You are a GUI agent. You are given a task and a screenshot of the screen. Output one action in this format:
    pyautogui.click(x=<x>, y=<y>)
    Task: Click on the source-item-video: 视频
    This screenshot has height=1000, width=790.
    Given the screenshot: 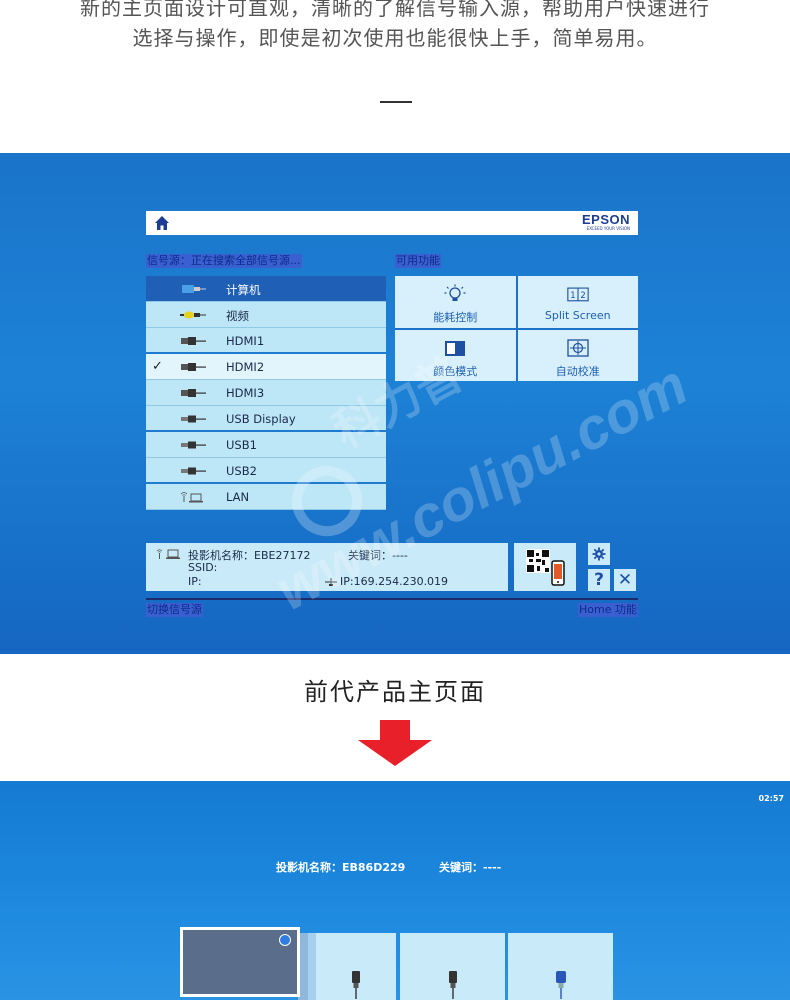 What is the action you would take?
    pyautogui.click(x=266, y=315)
    